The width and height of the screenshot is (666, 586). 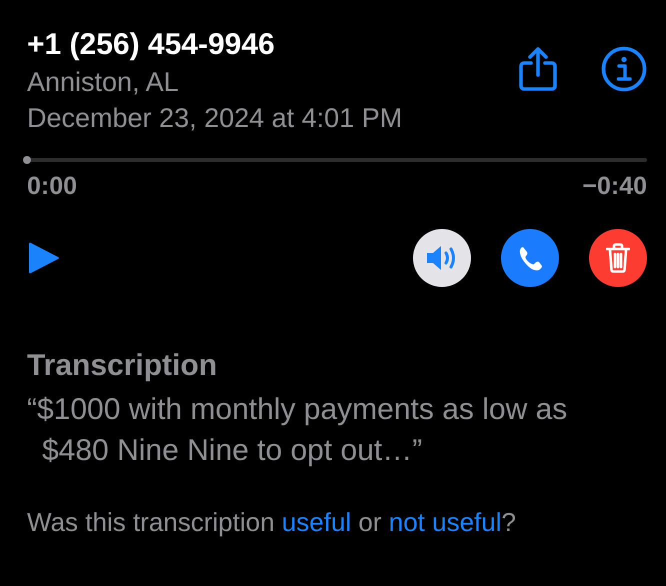 I want to click on location: Anniston, AL, so click(x=103, y=82).